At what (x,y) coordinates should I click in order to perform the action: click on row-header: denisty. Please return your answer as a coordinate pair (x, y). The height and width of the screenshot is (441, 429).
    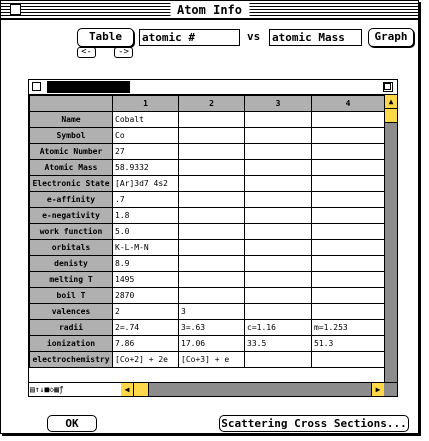
    Looking at the image, I should click on (71, 263).